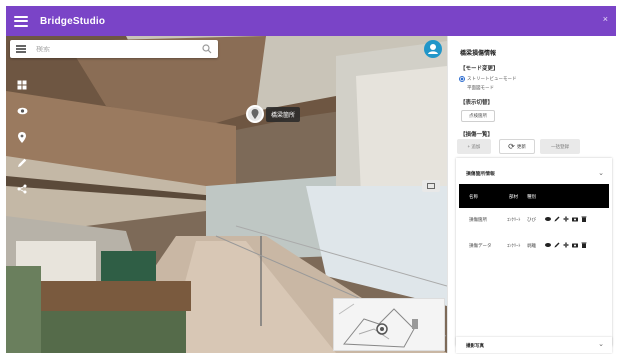  I want to click on table-row: 損傷データ ｺﾝｸﾘｰﾄ 剥離, so click(534, 246).